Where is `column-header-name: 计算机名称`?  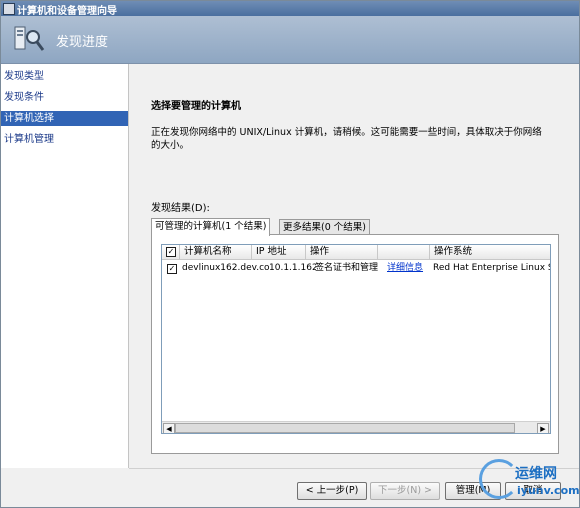
column-header-name: 计算机名称 is located at coordinates (216, 252).